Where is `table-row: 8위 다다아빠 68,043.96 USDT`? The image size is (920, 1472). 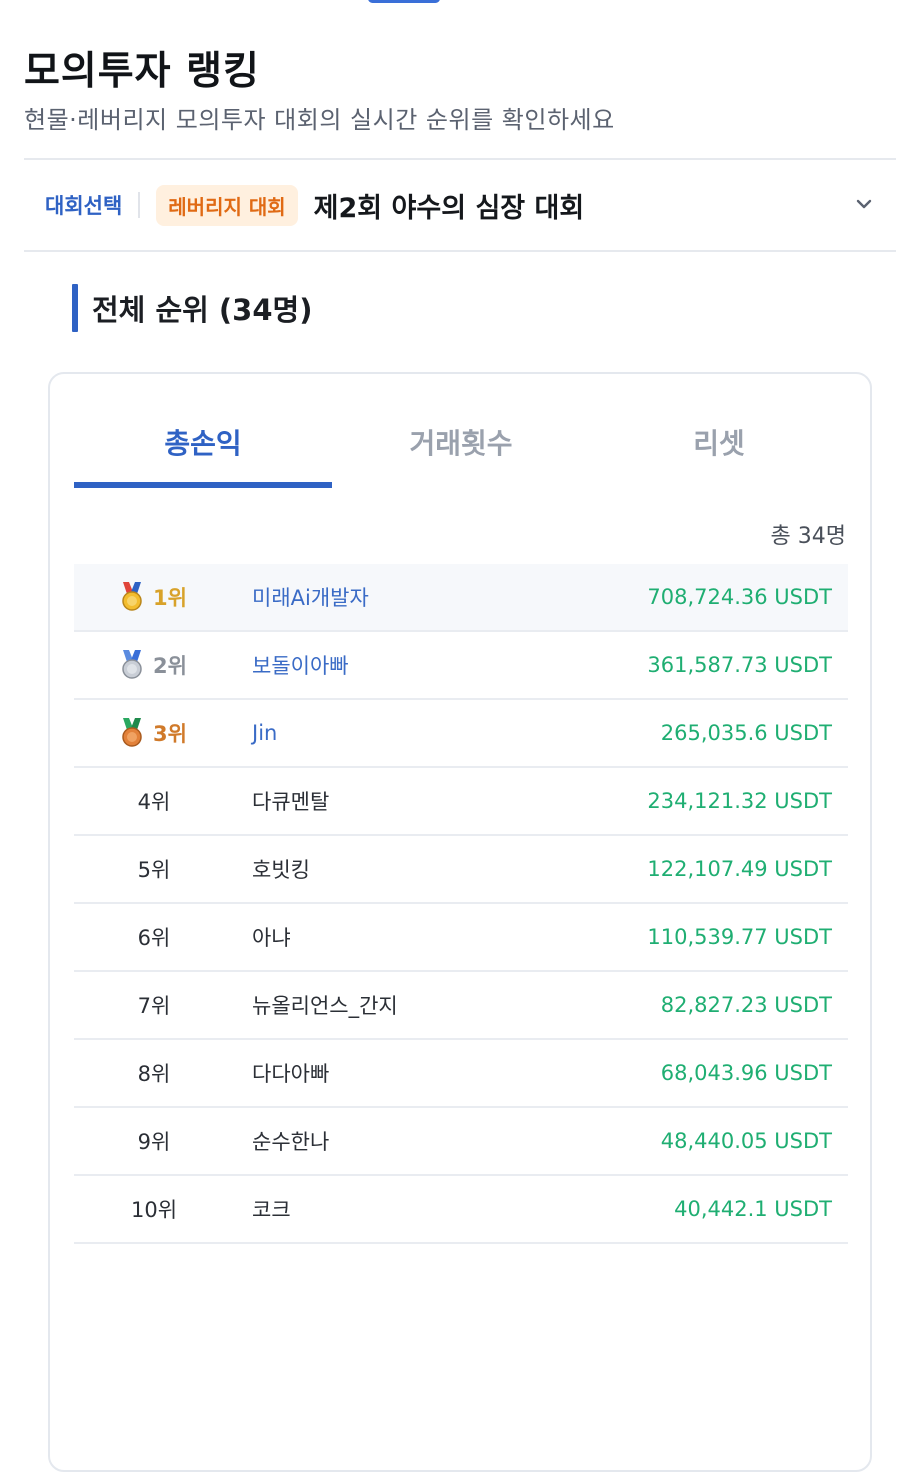
table-row: 8위 다다아빠 68,043.96 USDT is located at coordinates (461, 1074).